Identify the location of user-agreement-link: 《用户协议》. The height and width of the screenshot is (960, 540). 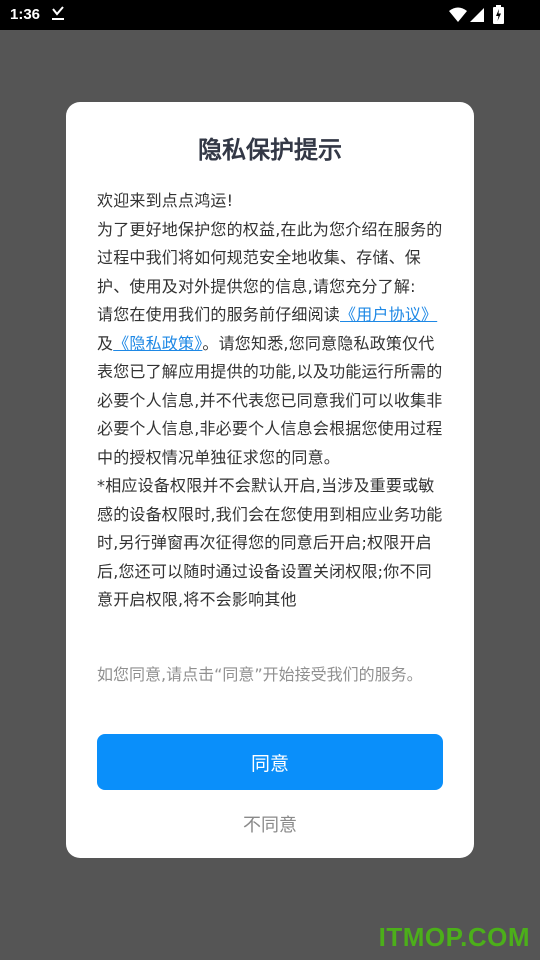
(388, 314).